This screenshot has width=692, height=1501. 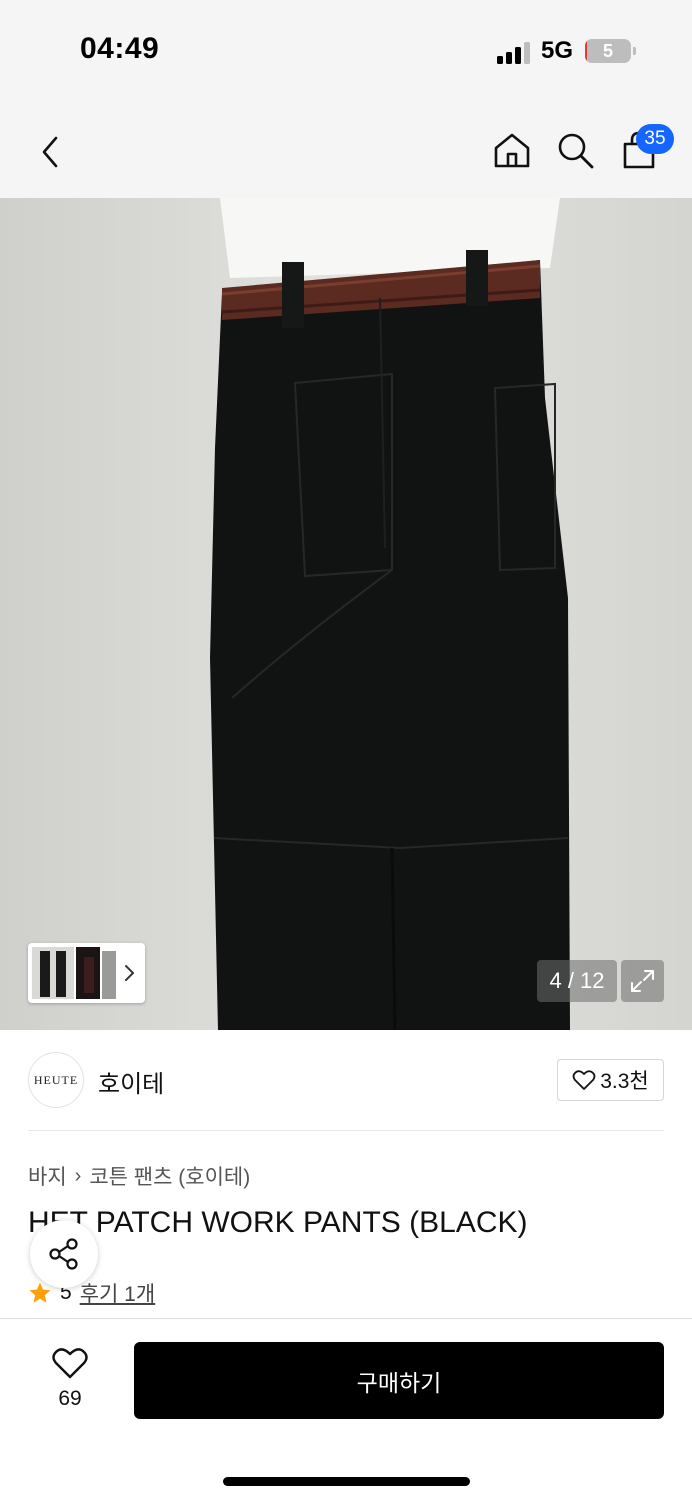 I want to click on thumbnail-previews, so click(x=83, y=973).